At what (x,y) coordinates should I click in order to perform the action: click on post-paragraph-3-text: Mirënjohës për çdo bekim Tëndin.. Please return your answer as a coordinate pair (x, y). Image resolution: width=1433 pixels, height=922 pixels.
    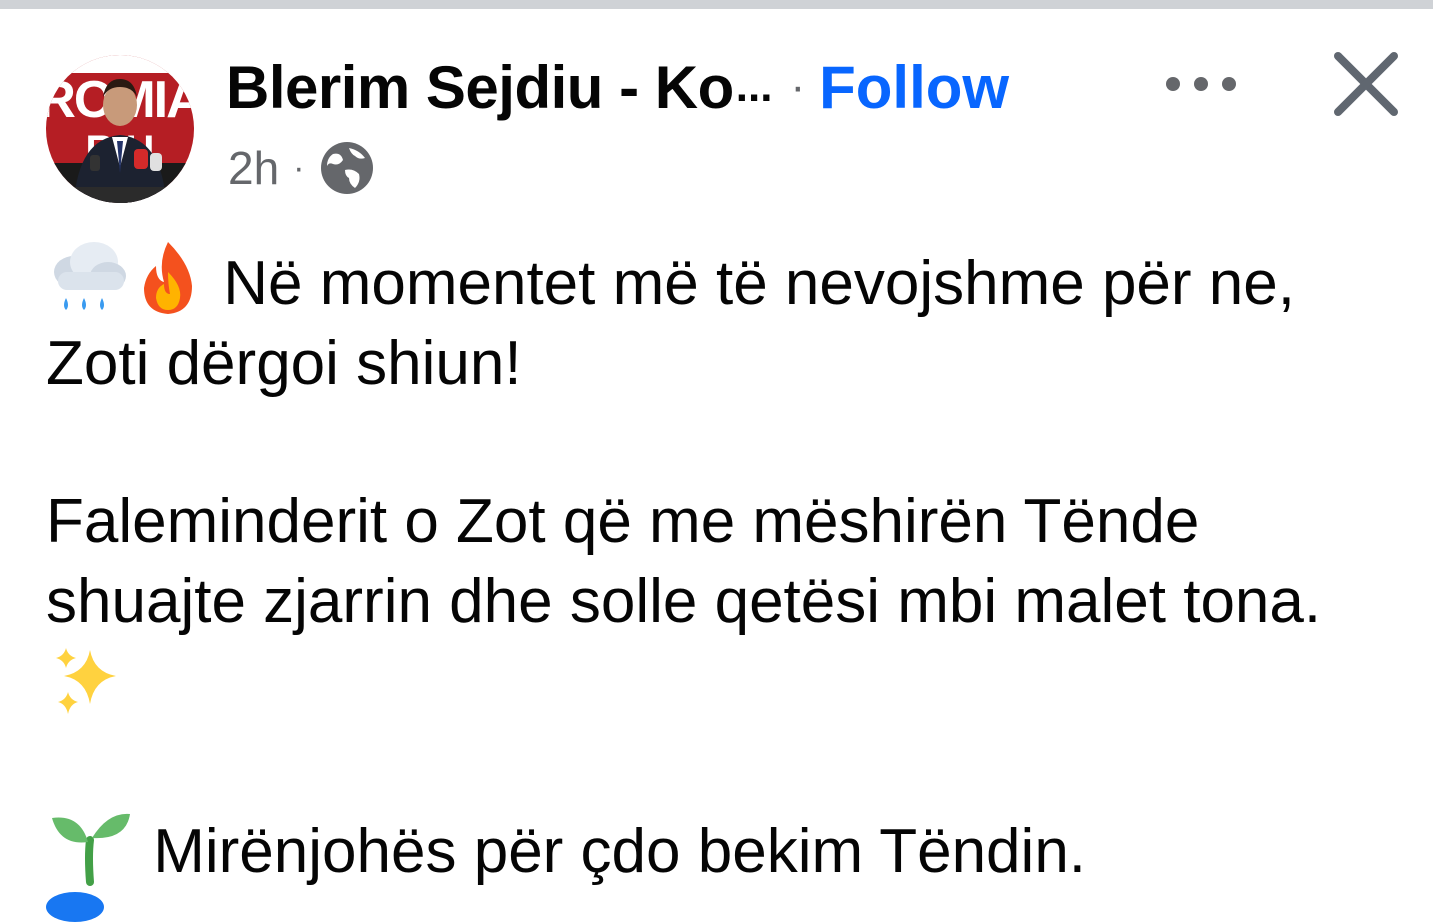
    Looking at the image, I should click on (620, 851).